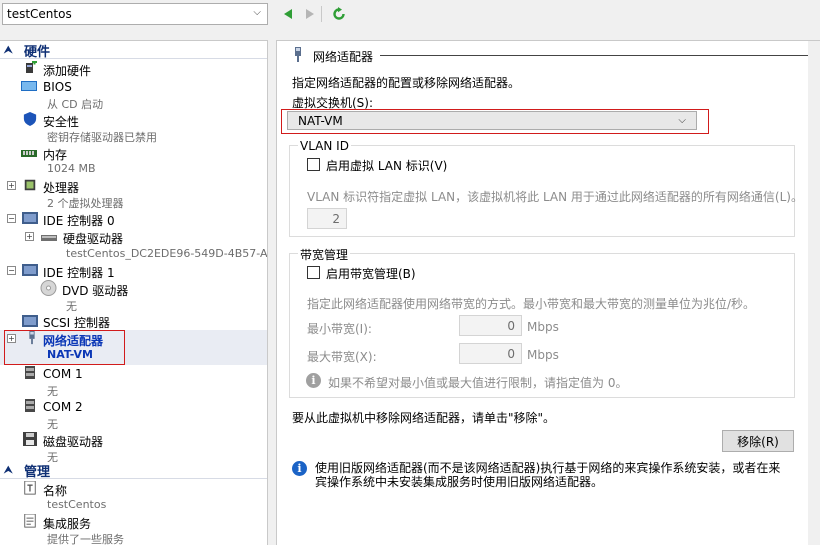 The height and width of the screenshot is (545, 820). Describe the element at coordinates (133, 271) in the screenshot. I see `tree-item-ide-controller-1: − IDE 控制器 1` at that location.